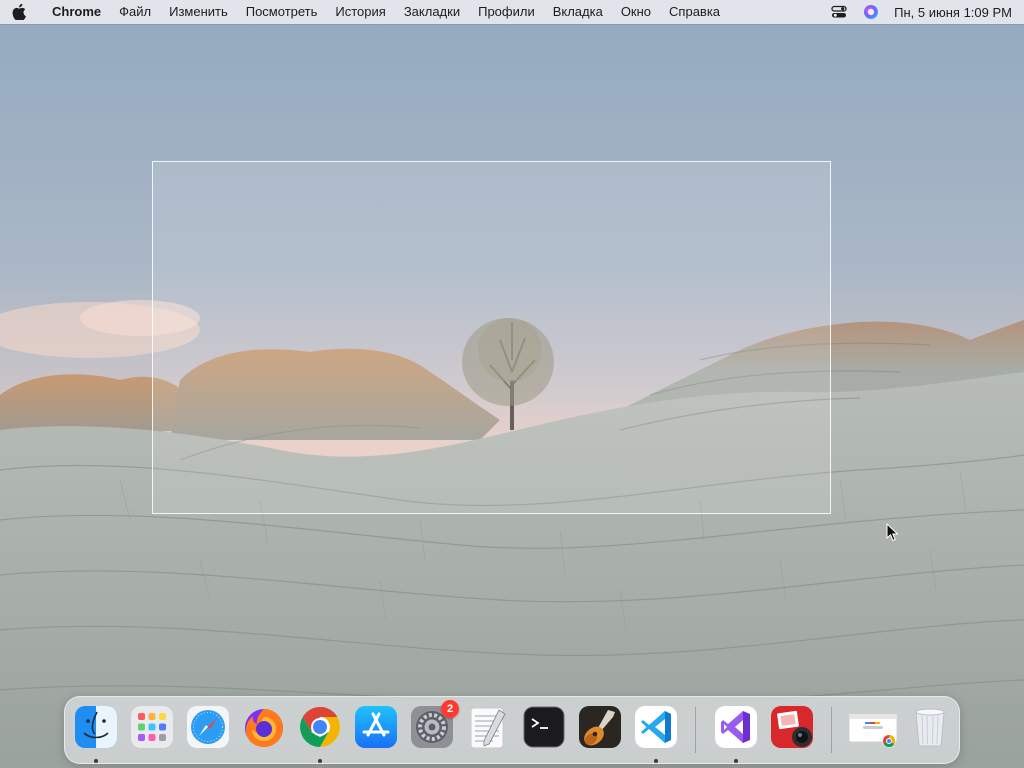 This screenshot has width=1024, height=768. Describe the element at coordinates (488, 727) in the screenshot. I see `dock-textedit-icon` at that location.